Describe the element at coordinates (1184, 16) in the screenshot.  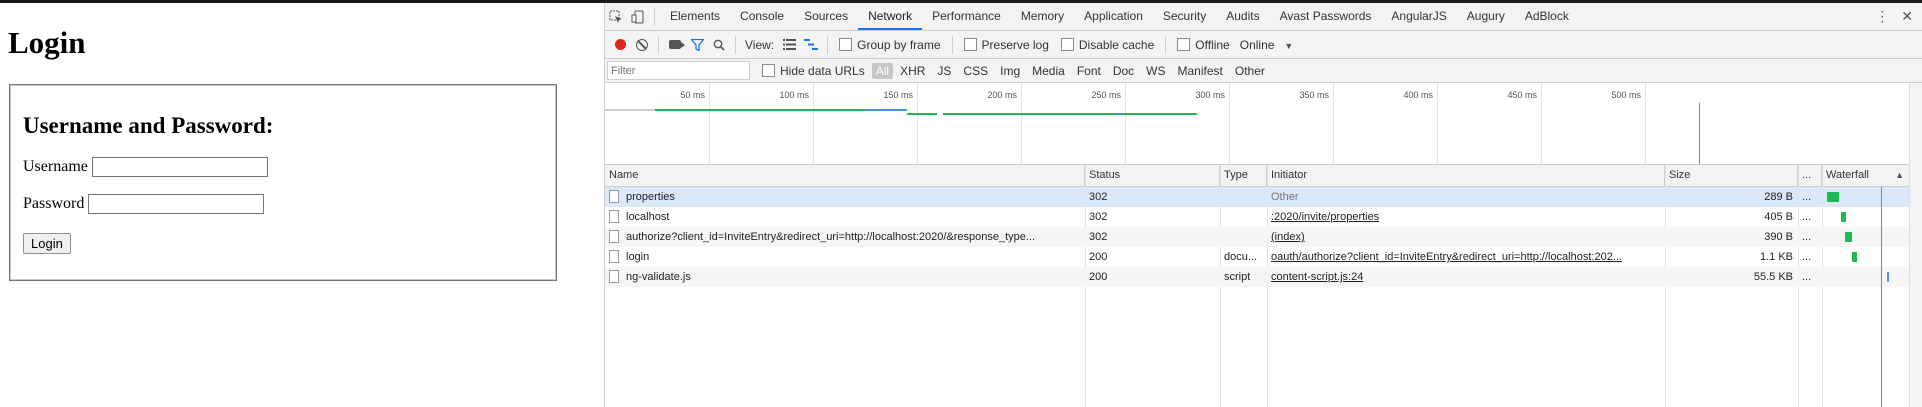
I see `tab-security: Security` at that location.